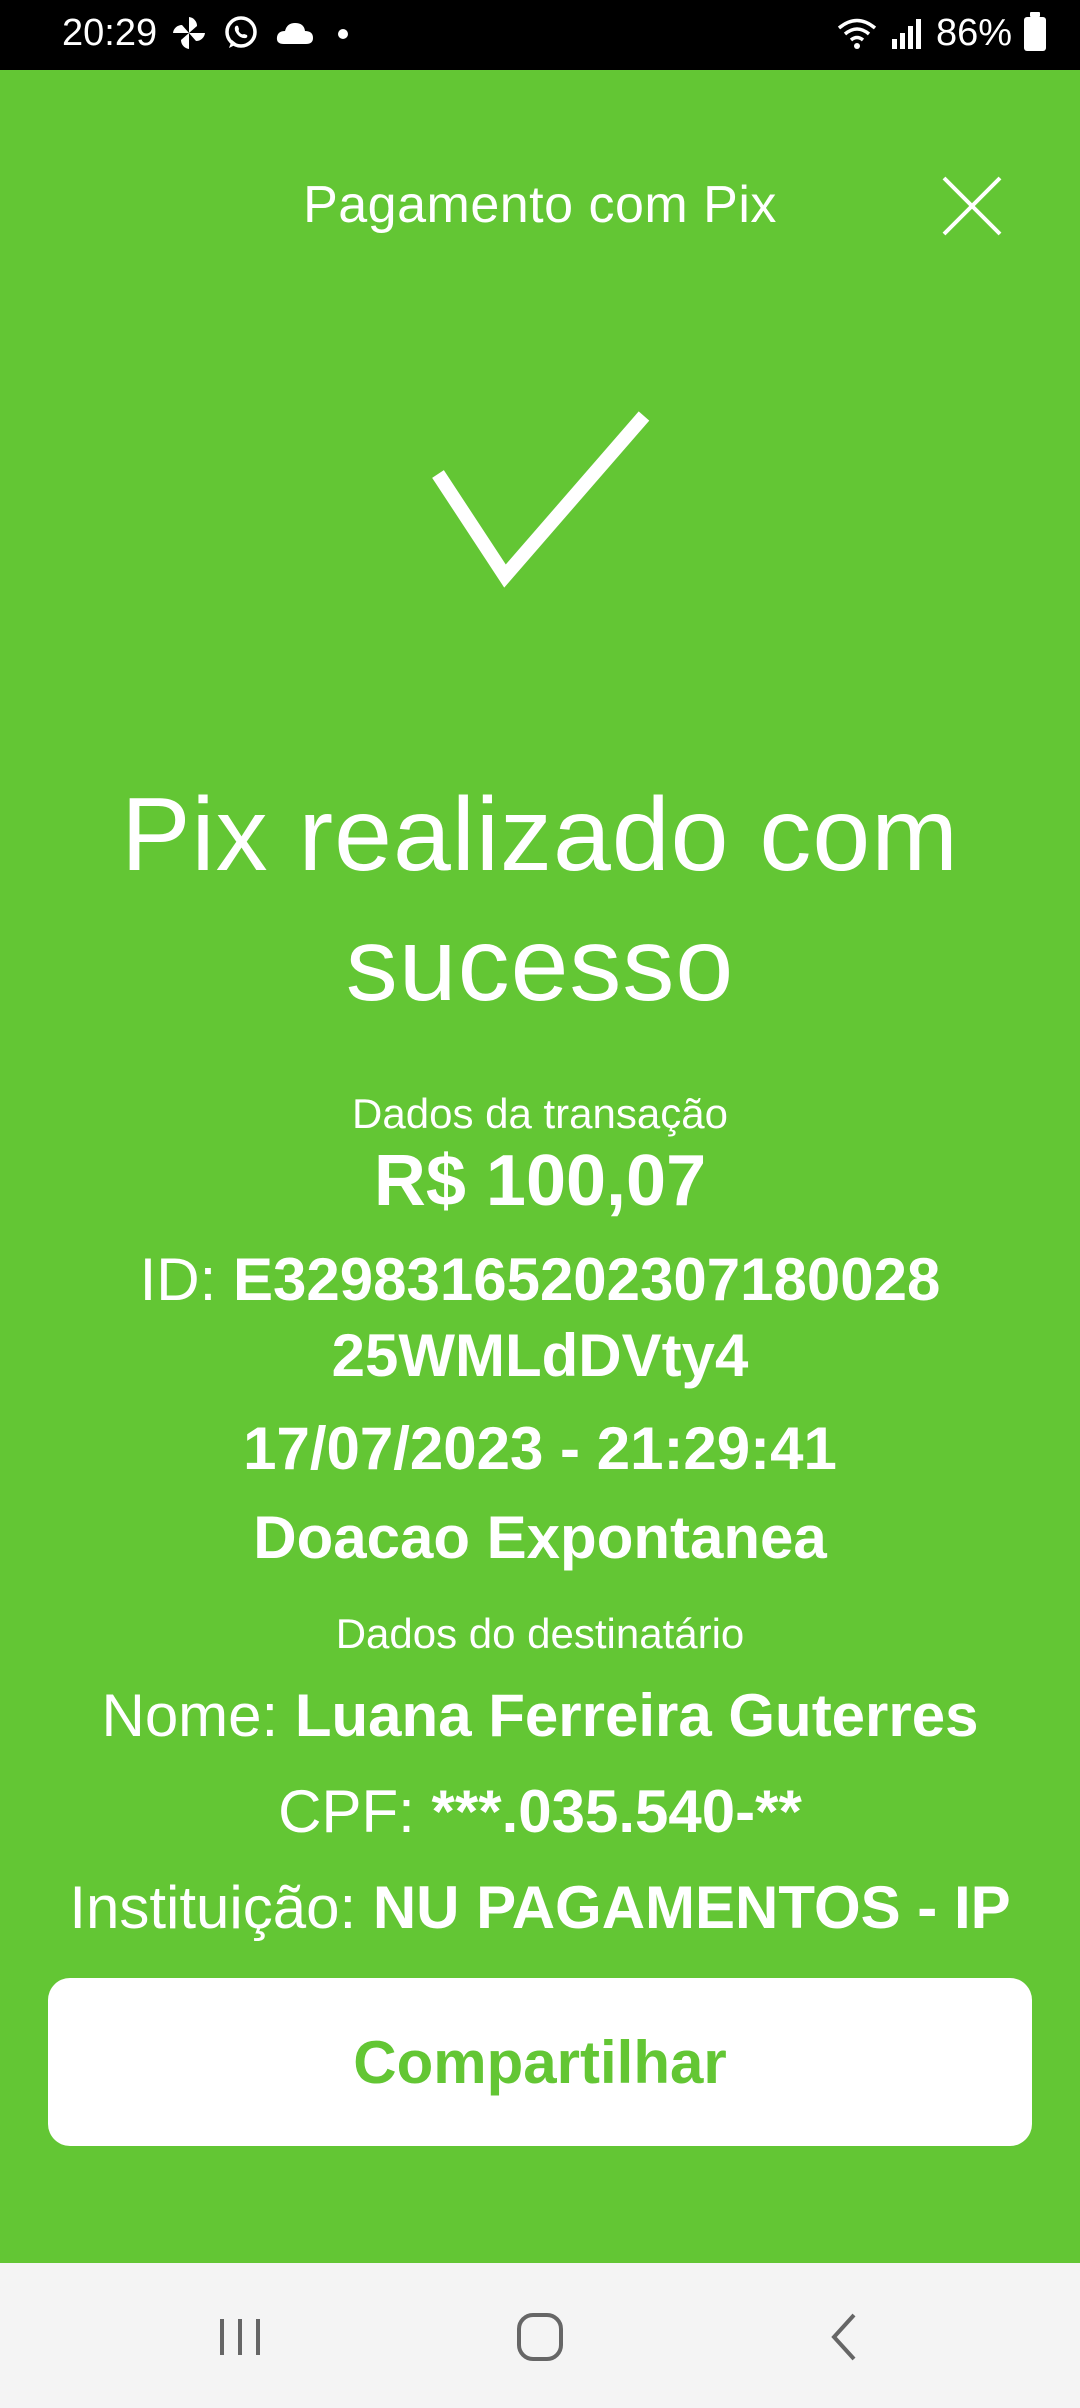 The width and height of the screenshot is (1080, 2408). I want to click on home-icon, so click(540, 2337).